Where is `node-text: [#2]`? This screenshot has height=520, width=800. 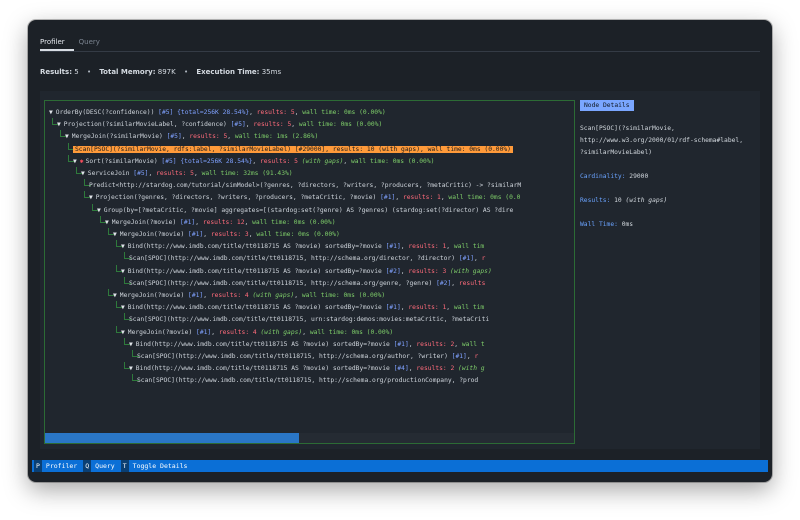 node-text: [#2] is located at coordinates (393, 271).